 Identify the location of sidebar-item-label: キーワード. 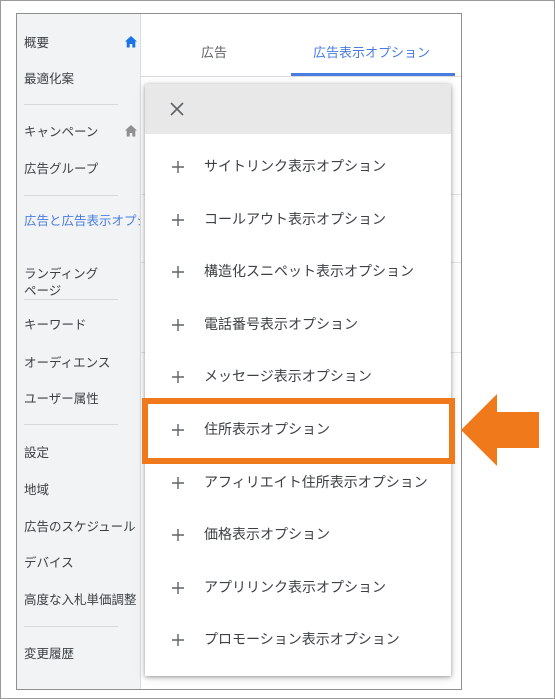
(55, 324).